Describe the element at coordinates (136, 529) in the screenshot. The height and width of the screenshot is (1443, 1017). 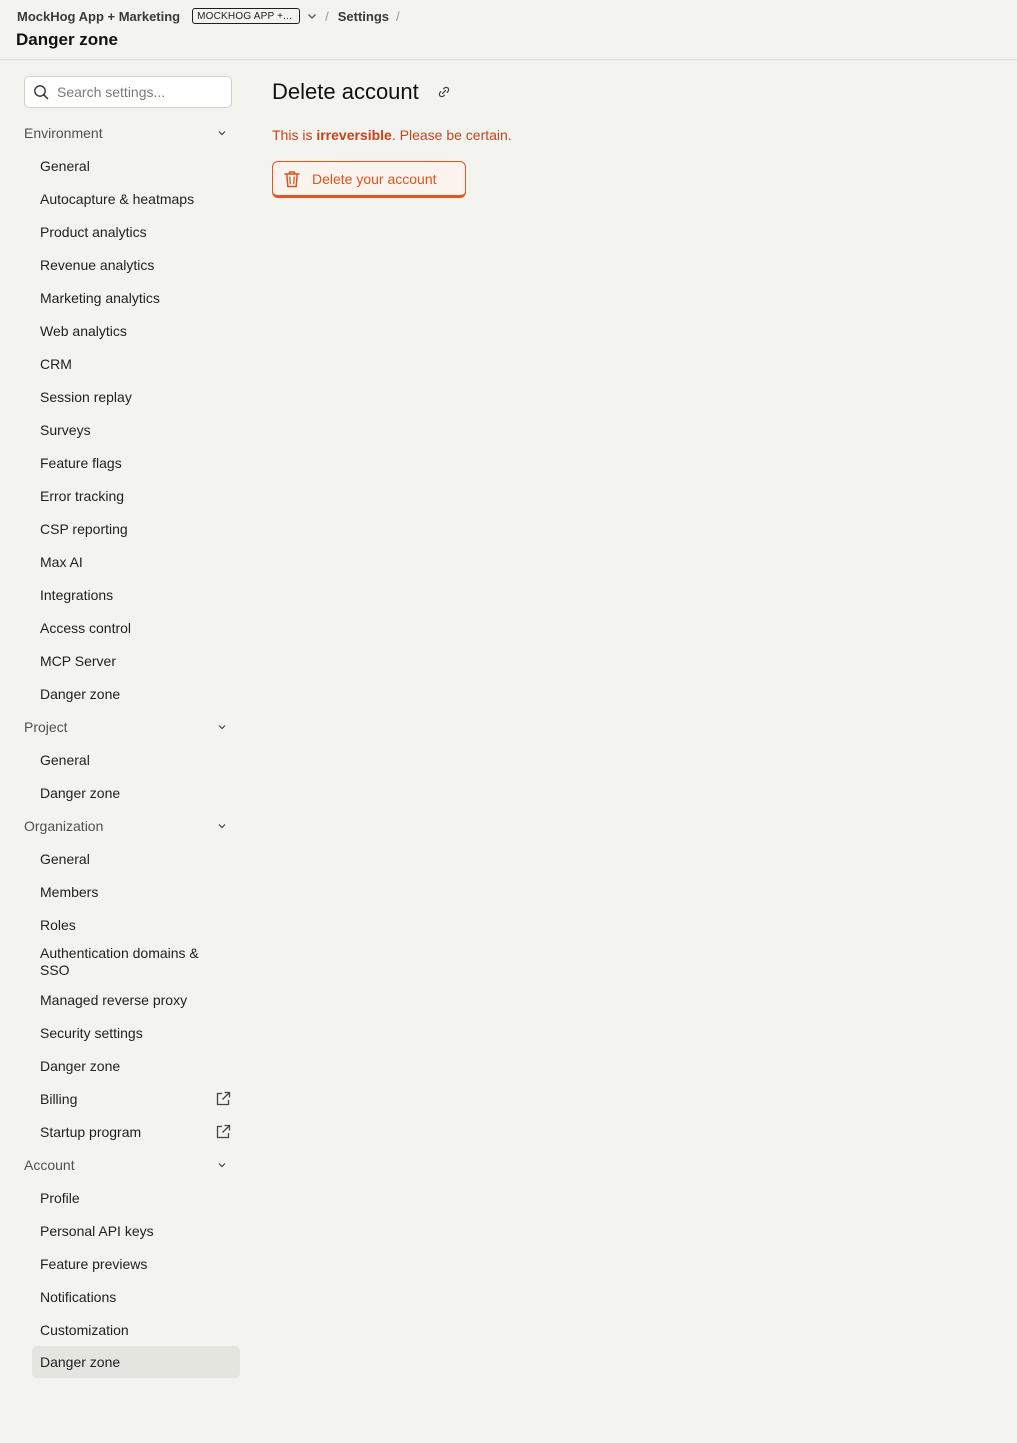
I see `sidebar-item-csp-reporting: CSP reporting` at that location.